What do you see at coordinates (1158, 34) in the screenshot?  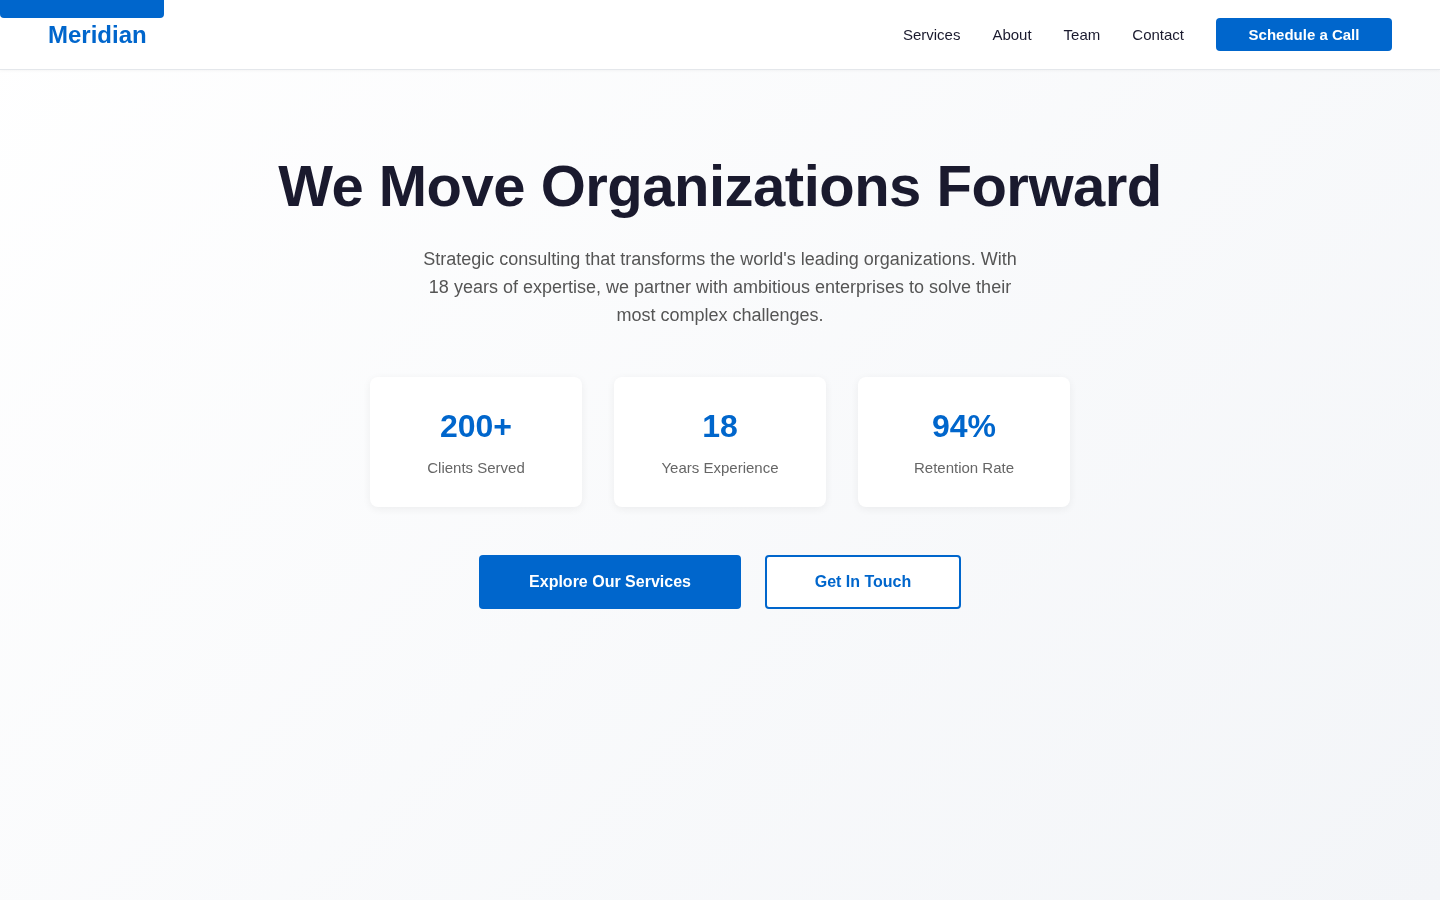 I see `nav-link: Contact` at bounding box center [1158, 34].